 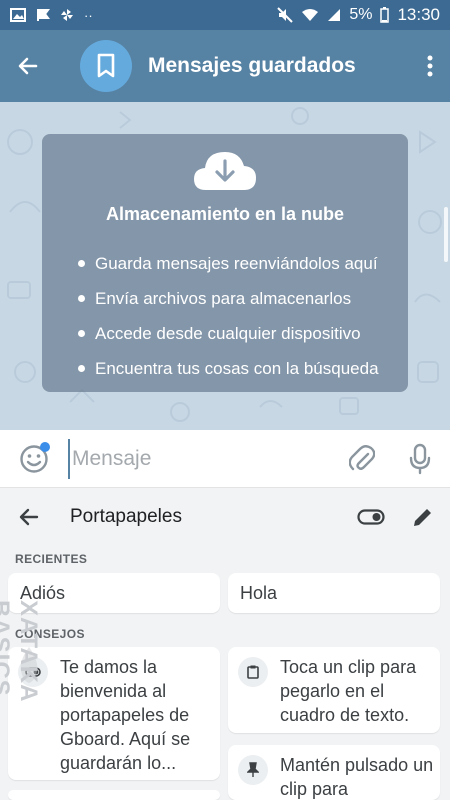 I want to click on clip-item: Hola, so click(x=334, y=593).